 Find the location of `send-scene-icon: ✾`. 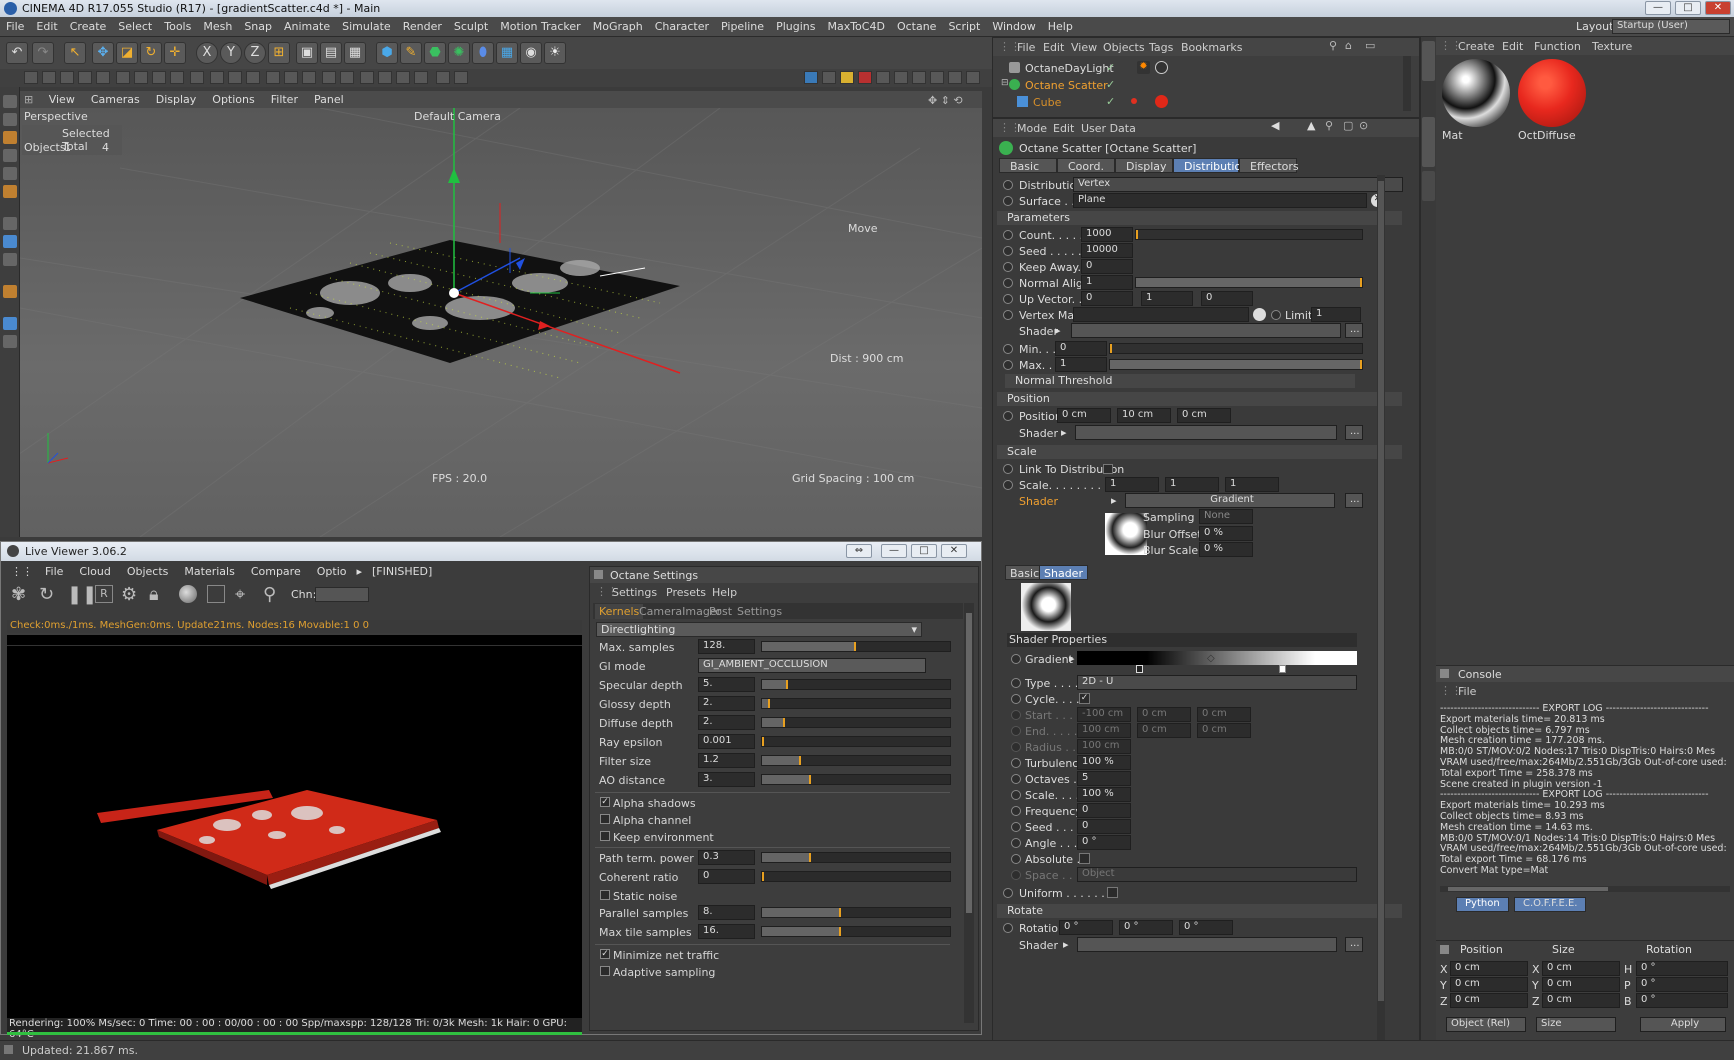

send-scene-icon: ✾ is located at coordinates (18, 594).